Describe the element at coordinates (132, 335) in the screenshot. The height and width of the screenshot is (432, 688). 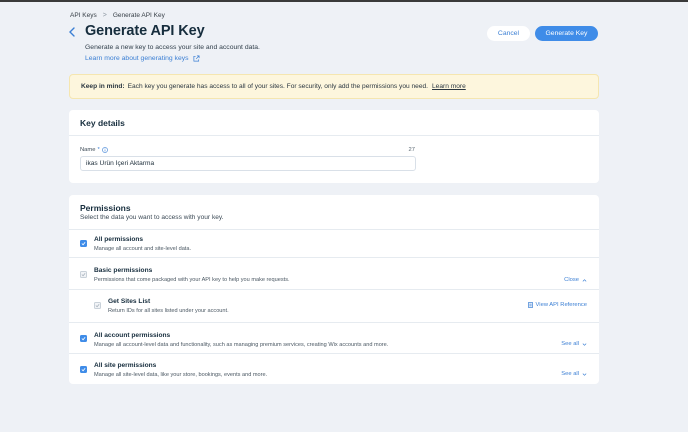
I see `permission-title: All account permissions` at that location.